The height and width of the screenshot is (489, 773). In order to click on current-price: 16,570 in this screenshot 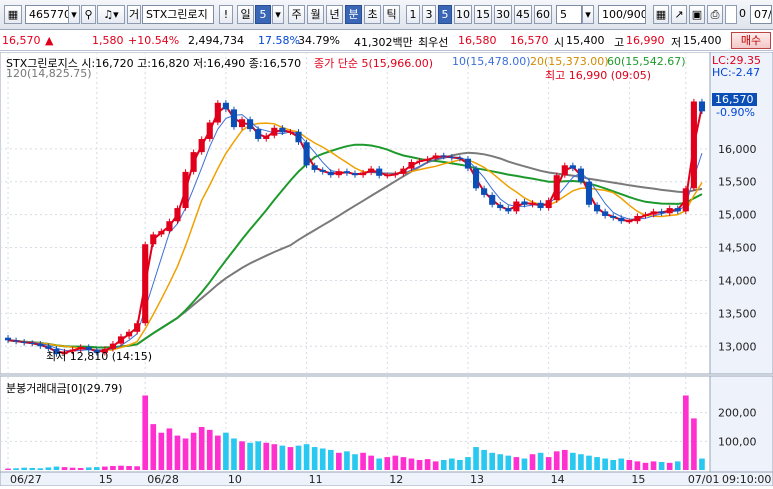, I will do `click(21, 40)`.